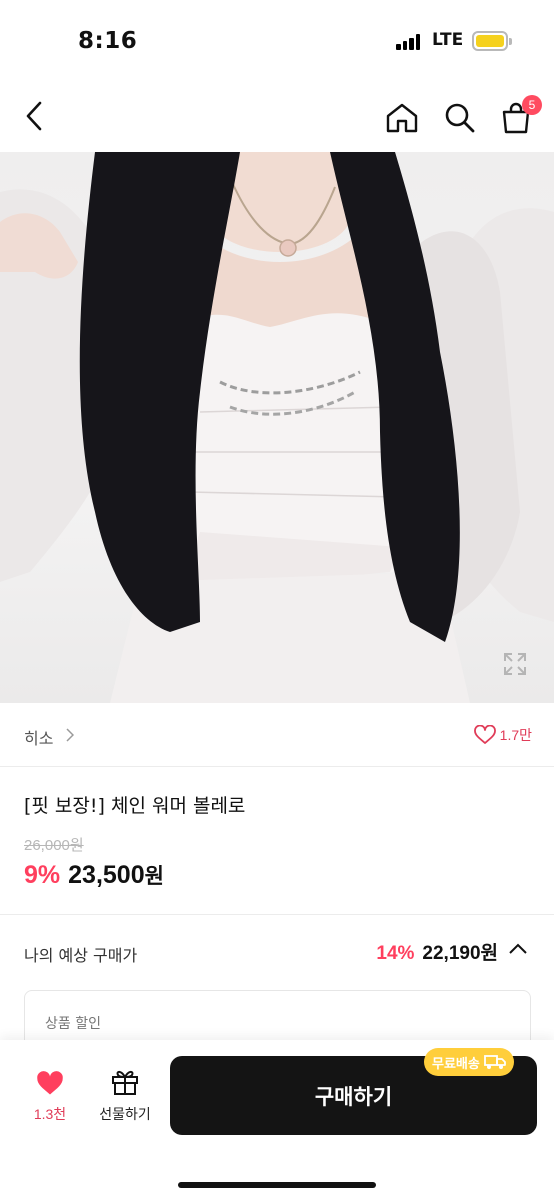 This screenshot has width=554, height=1200. What do you see at coordinates (277, 914) in the screenshot?
I see `divider` at bounding box center [277, 914].